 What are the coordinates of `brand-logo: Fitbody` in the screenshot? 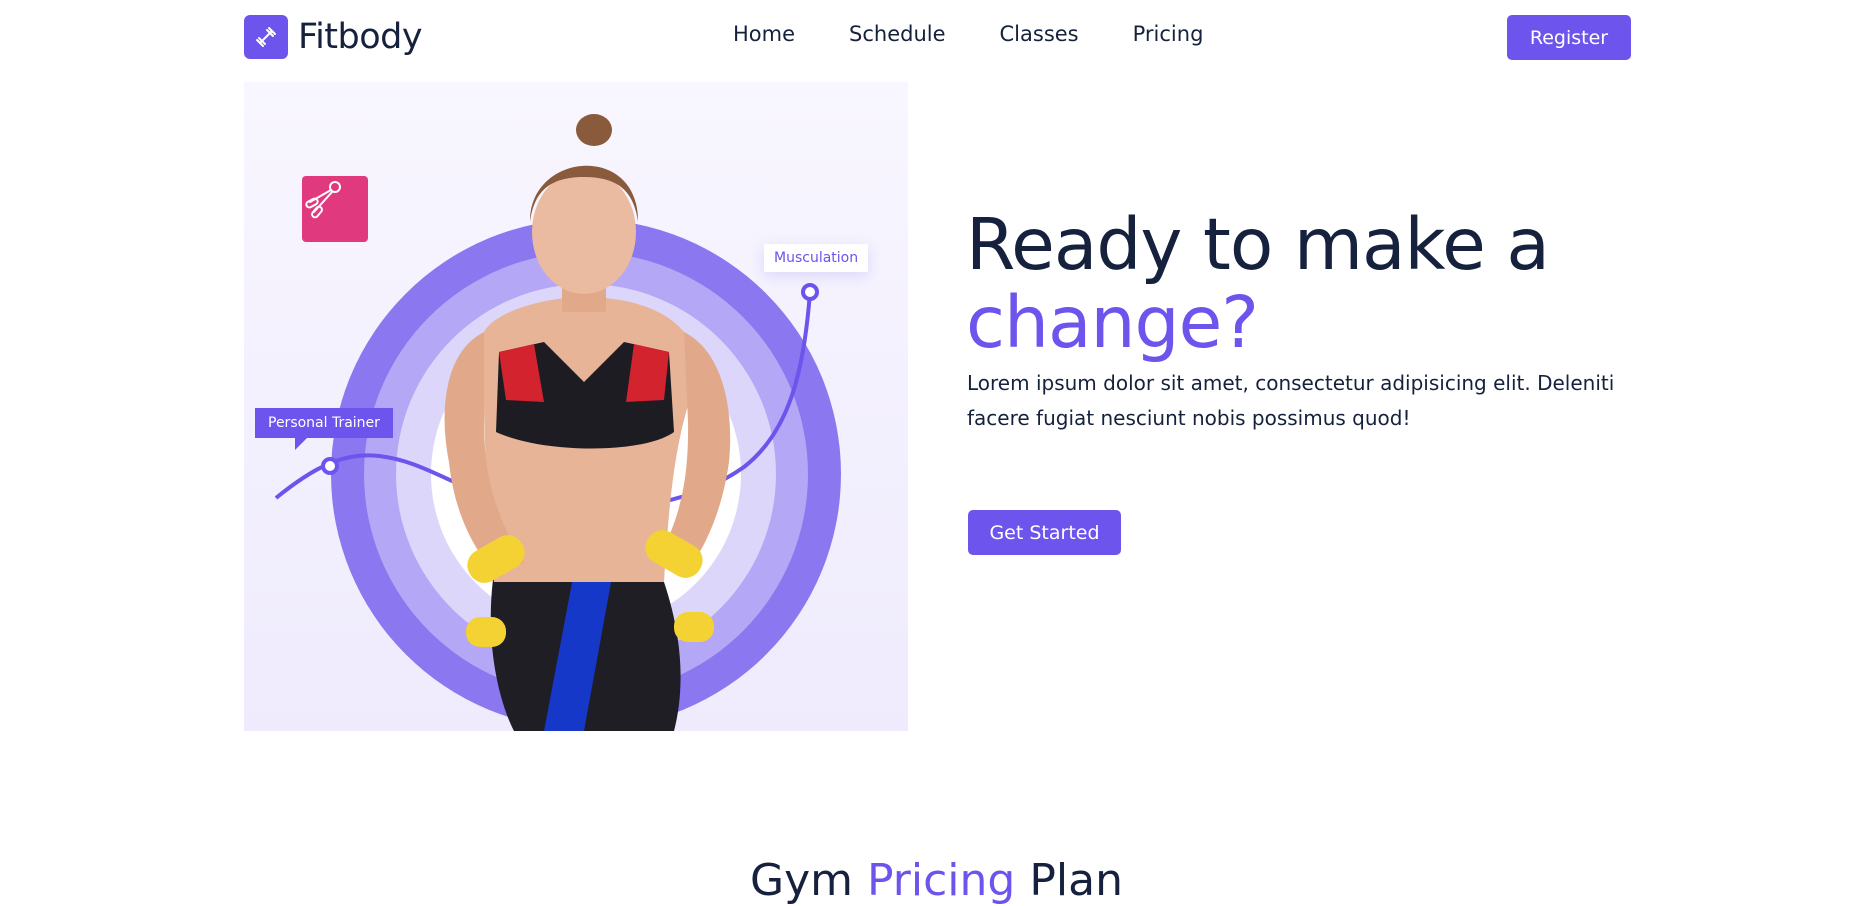 It's located at (333, 37).